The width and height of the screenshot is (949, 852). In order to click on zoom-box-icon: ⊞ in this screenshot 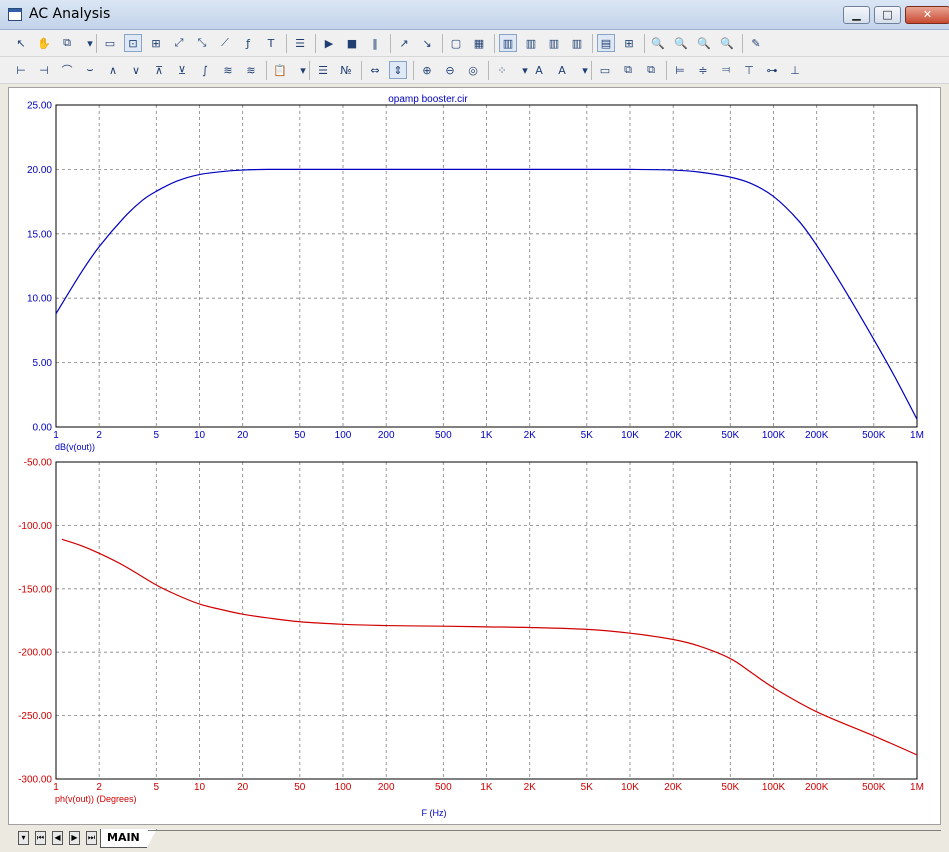, I will do `click(156, 43)`.